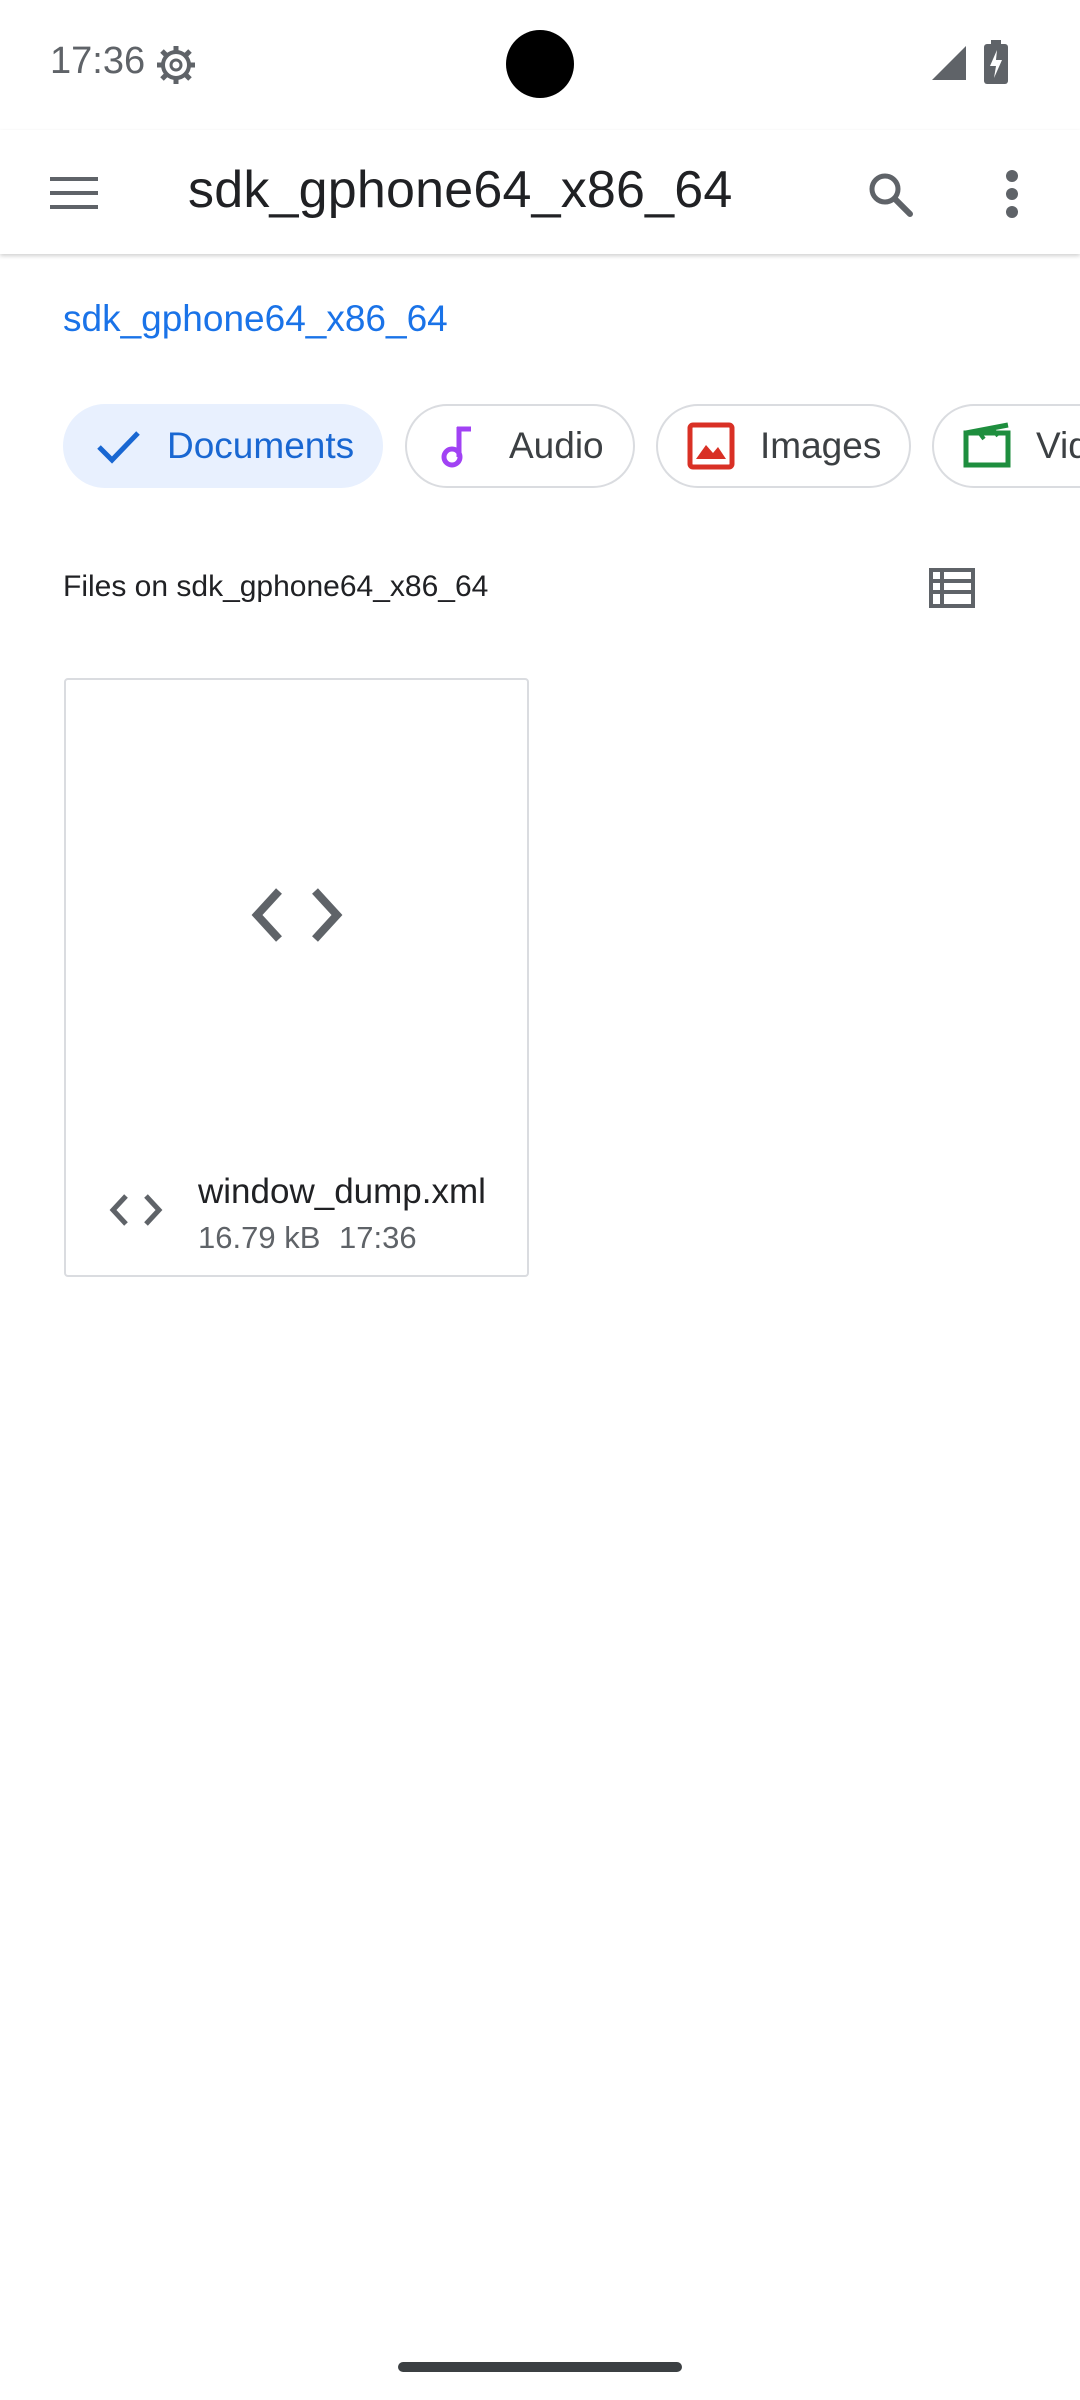 The image size is (1080, 2400). Describe the element at coordinates (987, 446) in the screenshot. I see `movie-clapper-icon` at that location.